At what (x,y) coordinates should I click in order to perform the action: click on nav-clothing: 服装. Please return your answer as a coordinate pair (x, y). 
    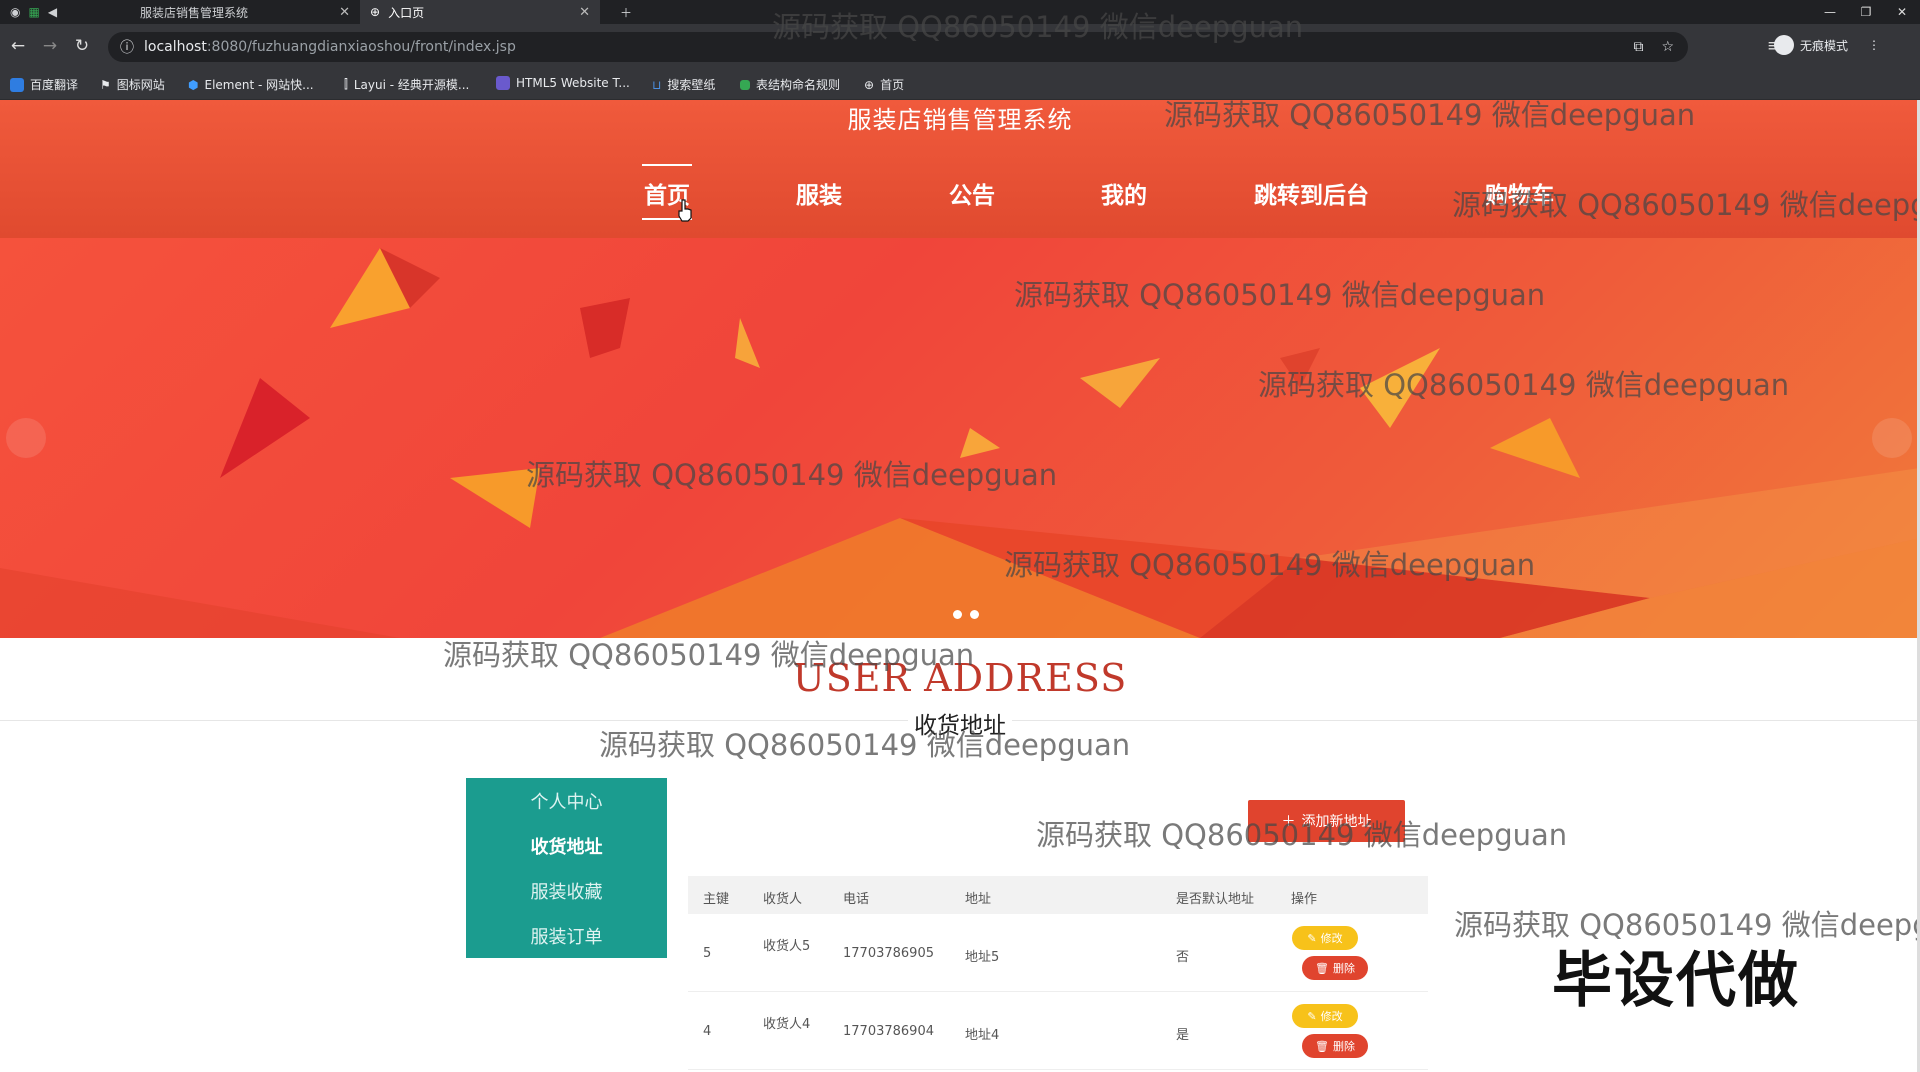
    Looking at the image, I should click on (819, 193).